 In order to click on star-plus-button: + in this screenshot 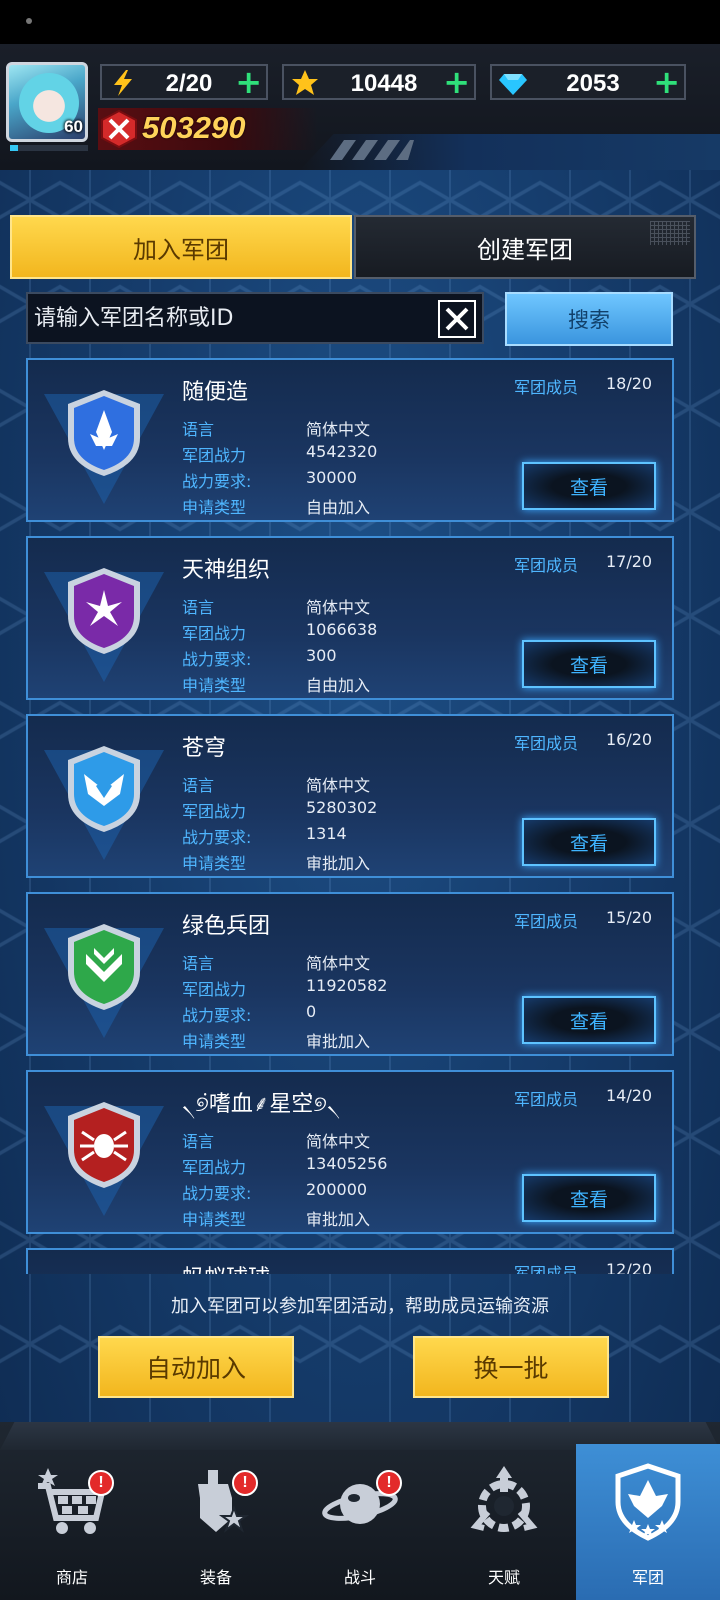, I will do `click(456, 82)`.